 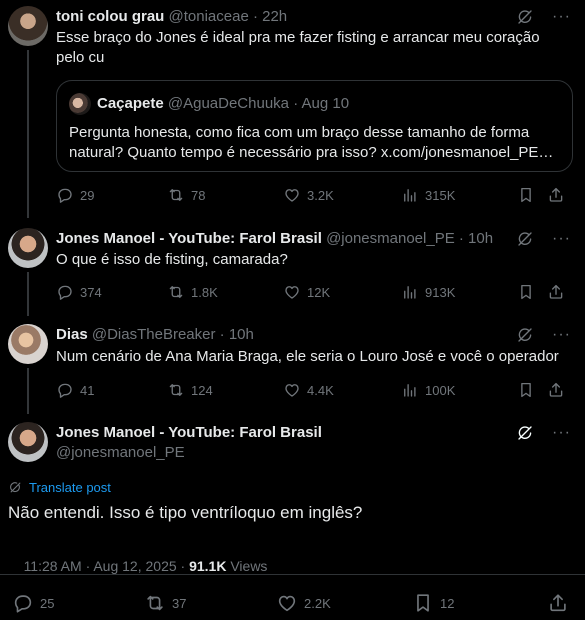 What do you see at coordinates (344, 603) in the screenshot?
I see `like-button: 2.2K` at bounding box center [344, 603].